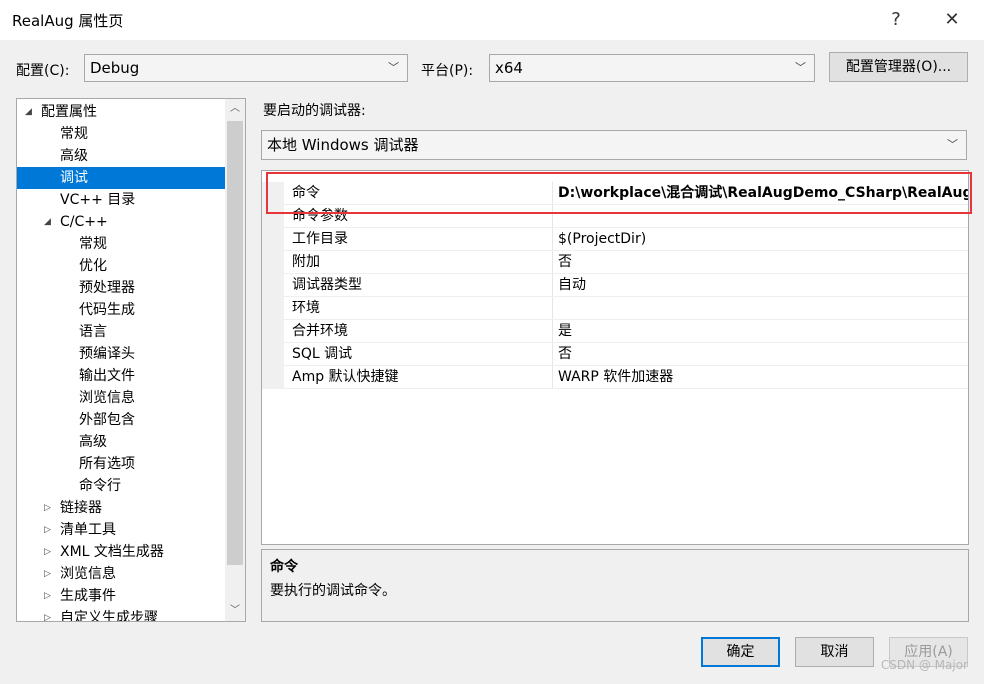 The image size is (984, 684). I want to click on tree-item: 代码生成, so click(121, 310).